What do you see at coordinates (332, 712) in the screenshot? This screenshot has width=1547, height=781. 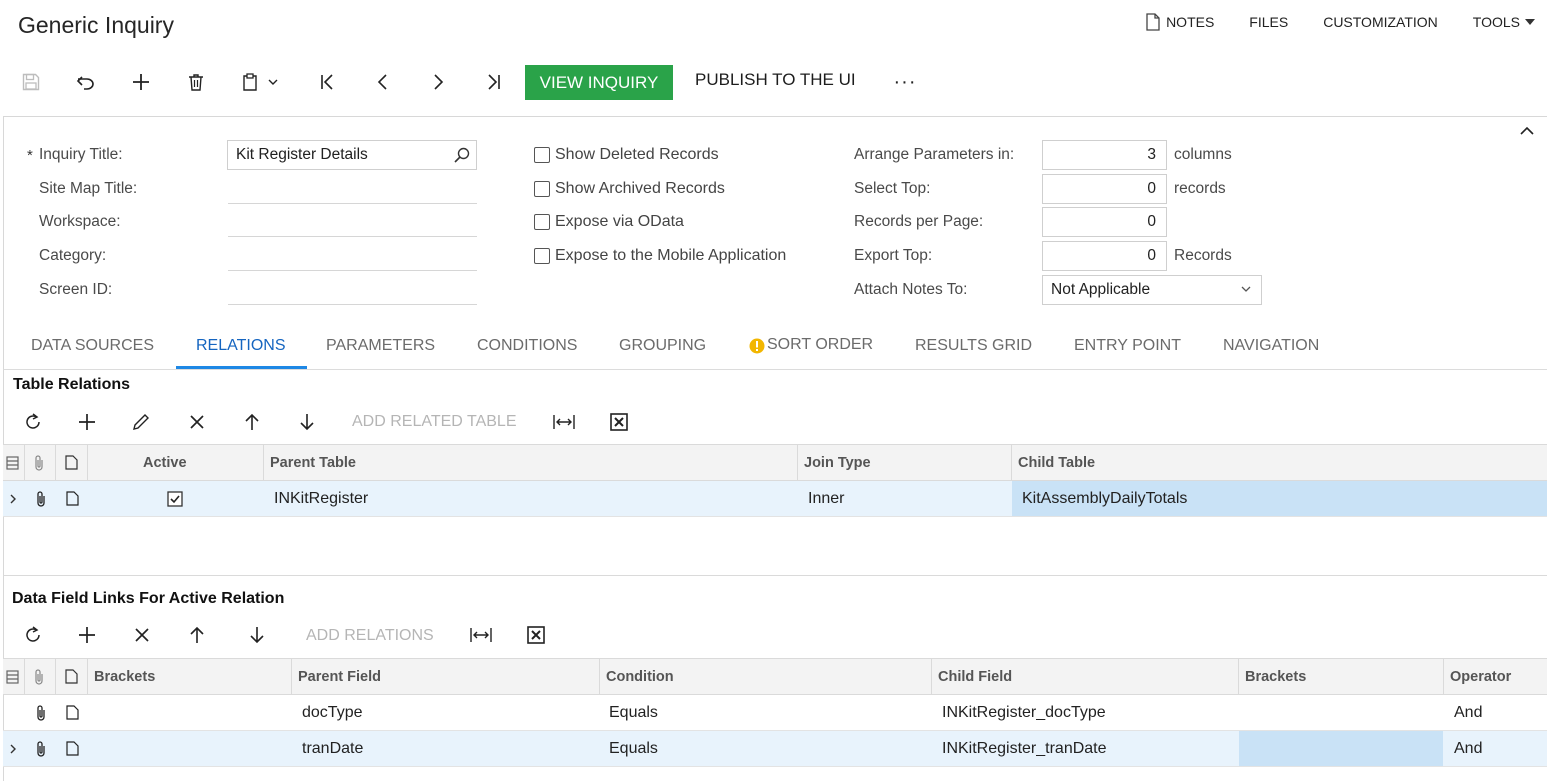 I see `parent-field-cell: docType` at bounding box center [332, 712].